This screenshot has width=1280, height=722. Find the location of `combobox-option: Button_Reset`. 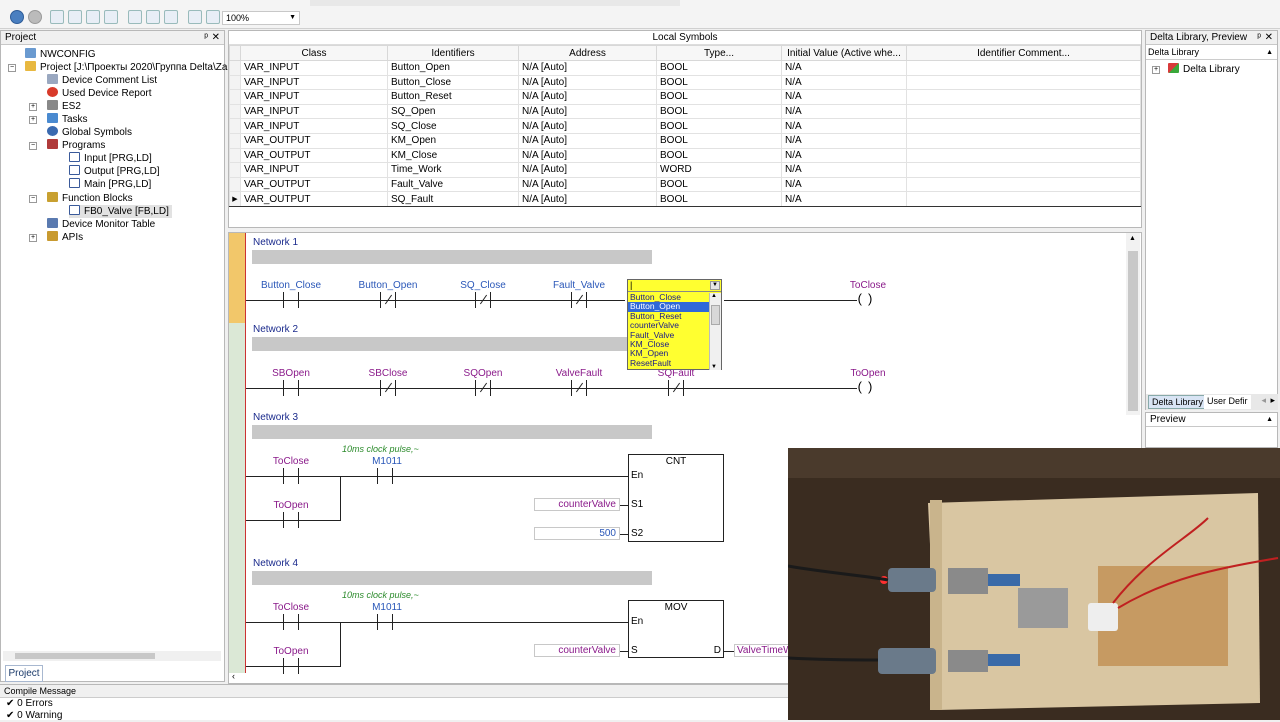

combobox-option: Button_Reset is located at coordinates (668, 316).